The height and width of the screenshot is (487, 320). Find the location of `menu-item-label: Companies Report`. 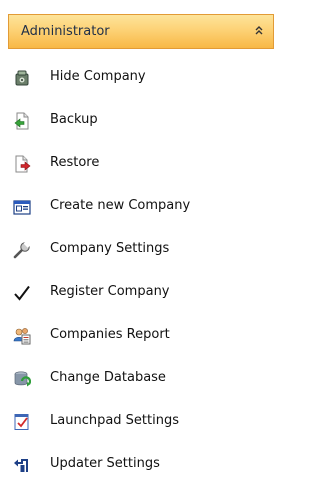

menu-item-label: Companies Report is located at coordinates (110, 334).